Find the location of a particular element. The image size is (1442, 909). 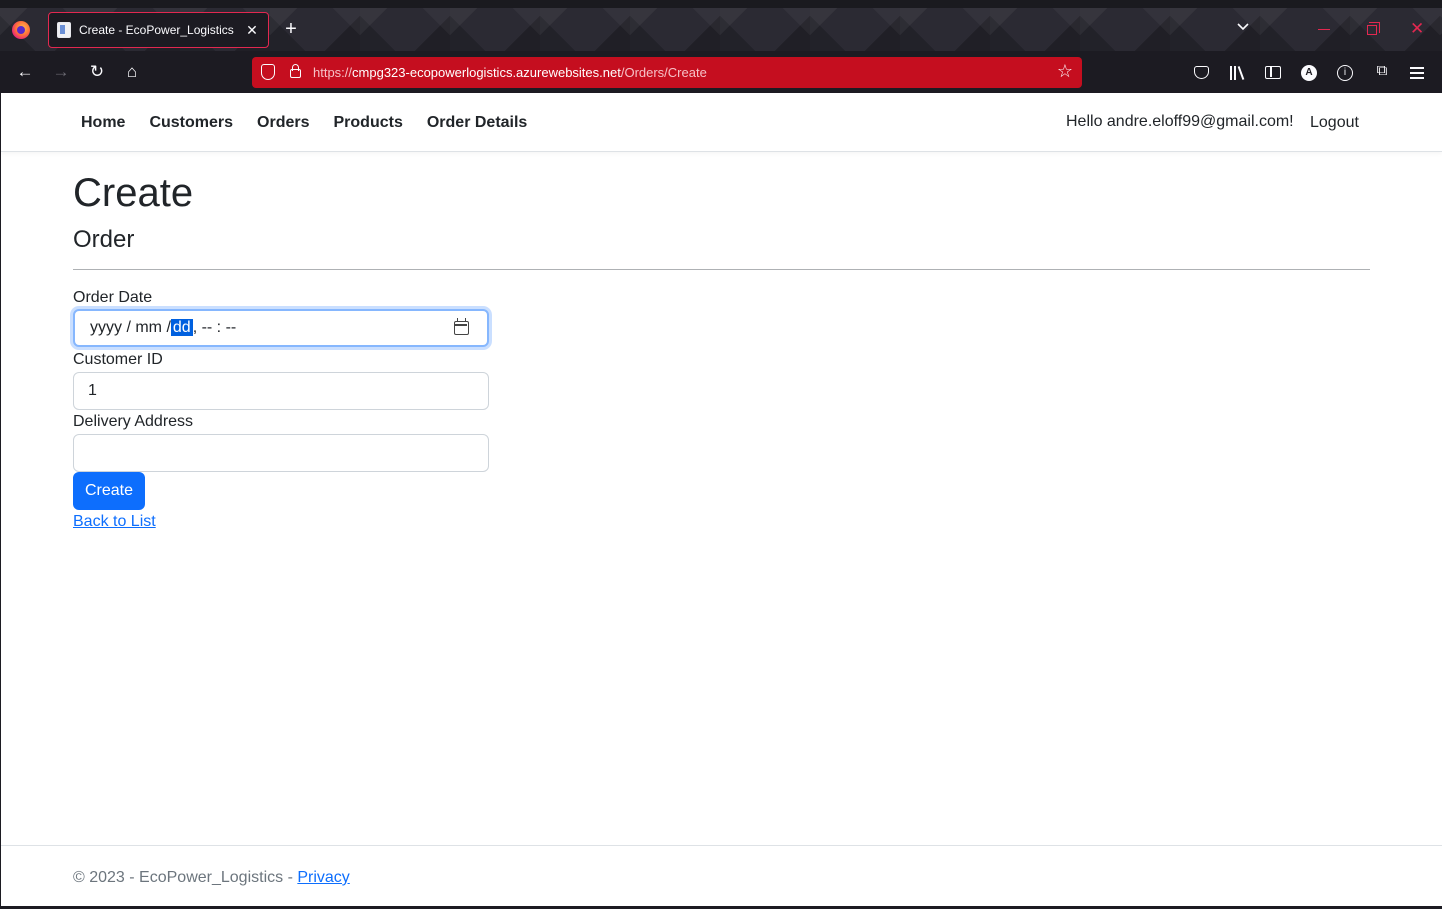

sidebar-icon is located at coordinates (1273, 72).